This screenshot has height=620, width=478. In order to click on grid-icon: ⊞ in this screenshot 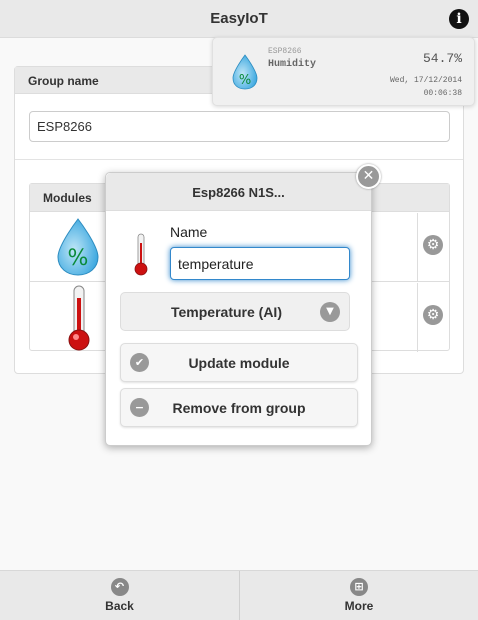, I will do `click(359, 587)`.